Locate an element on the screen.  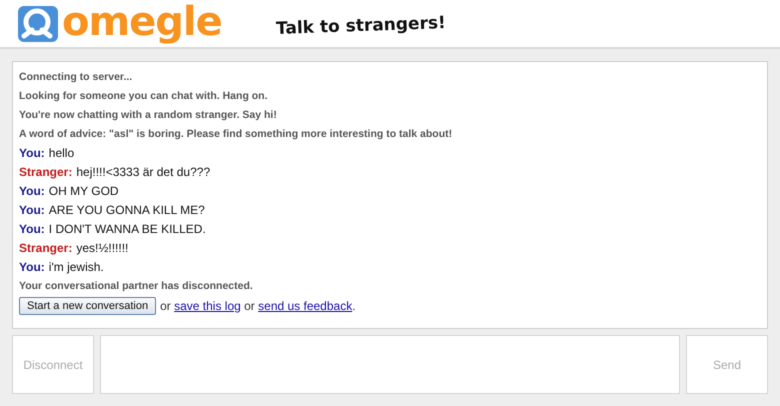
logo-text: omegle is located at coordinates (142, 24).